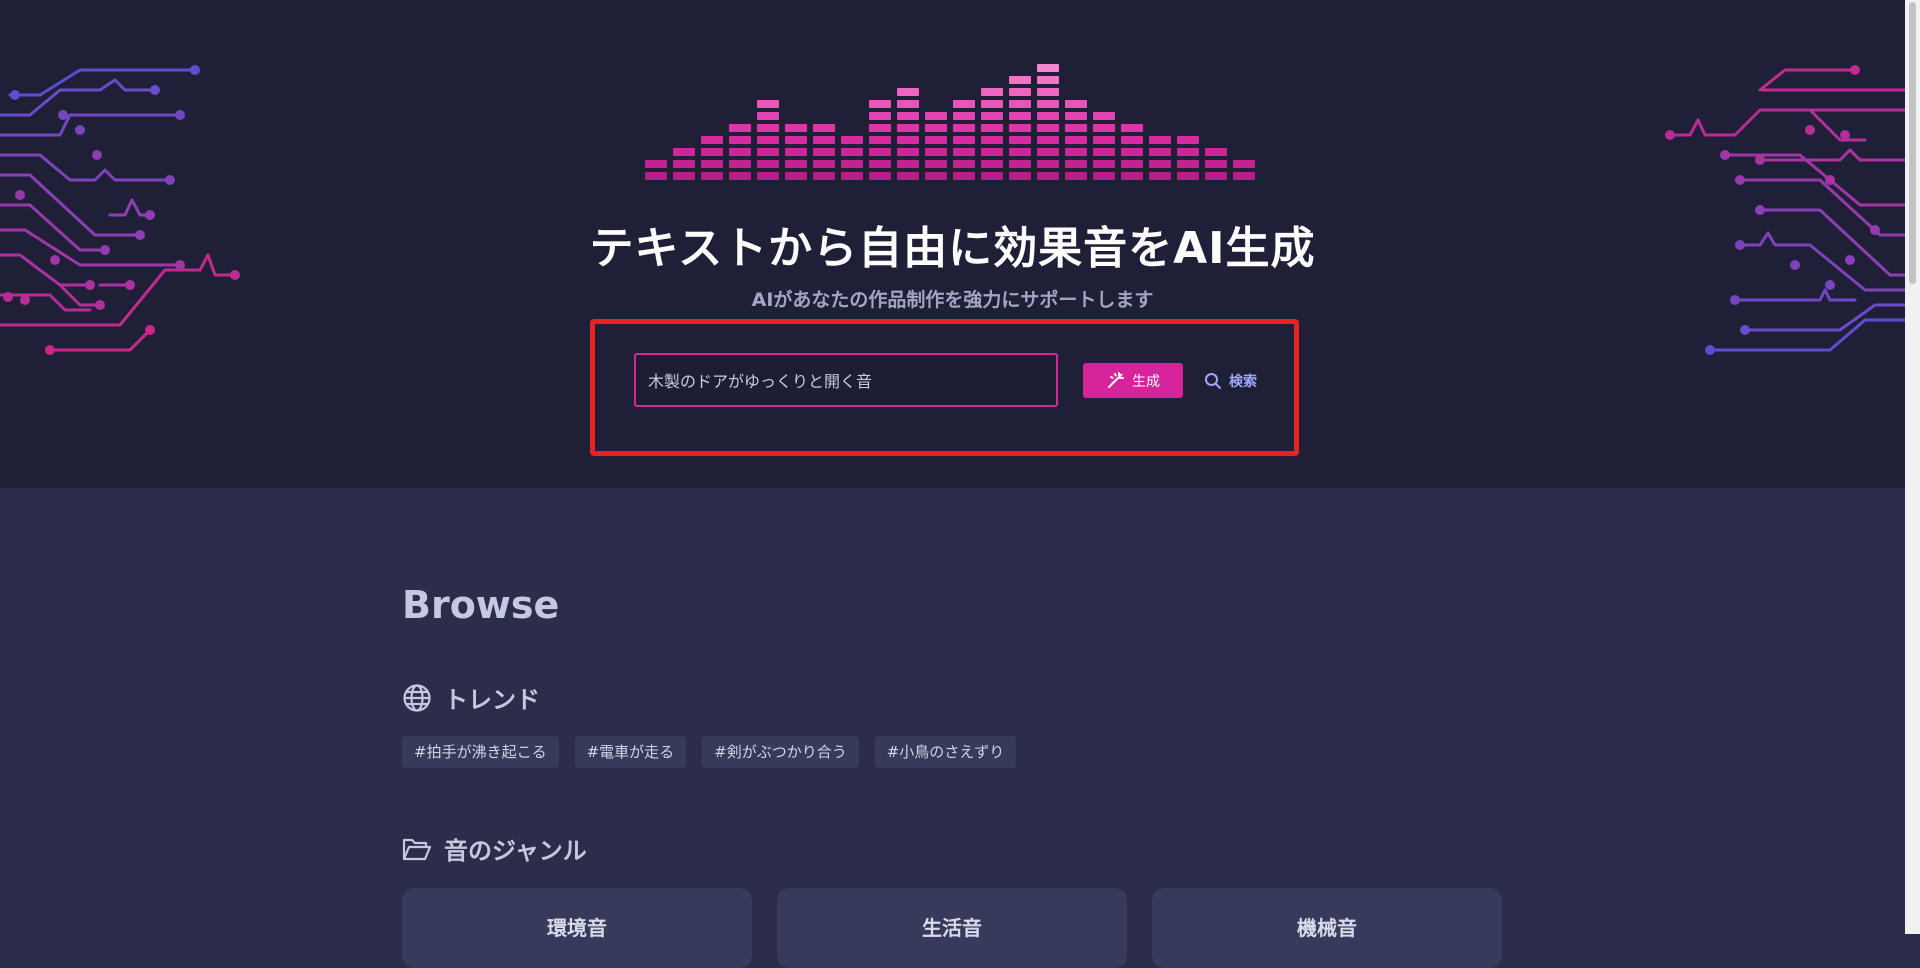  What do you see at coordinates (952, 248) in the screenshot?
I see `hero-title: テキストから自由に効果音をAI生成` at bounding box center [952, 248].